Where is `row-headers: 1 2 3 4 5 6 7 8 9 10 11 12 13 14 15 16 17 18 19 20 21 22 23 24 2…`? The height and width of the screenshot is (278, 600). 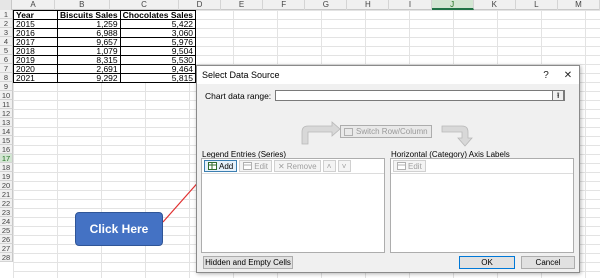 row-headers: 1 2 3 4 5 6 7 8 9 10 11 12 13 14 15 16 17 18 19 20 21 22 23 24 2… is located at coordinates (6, 136).